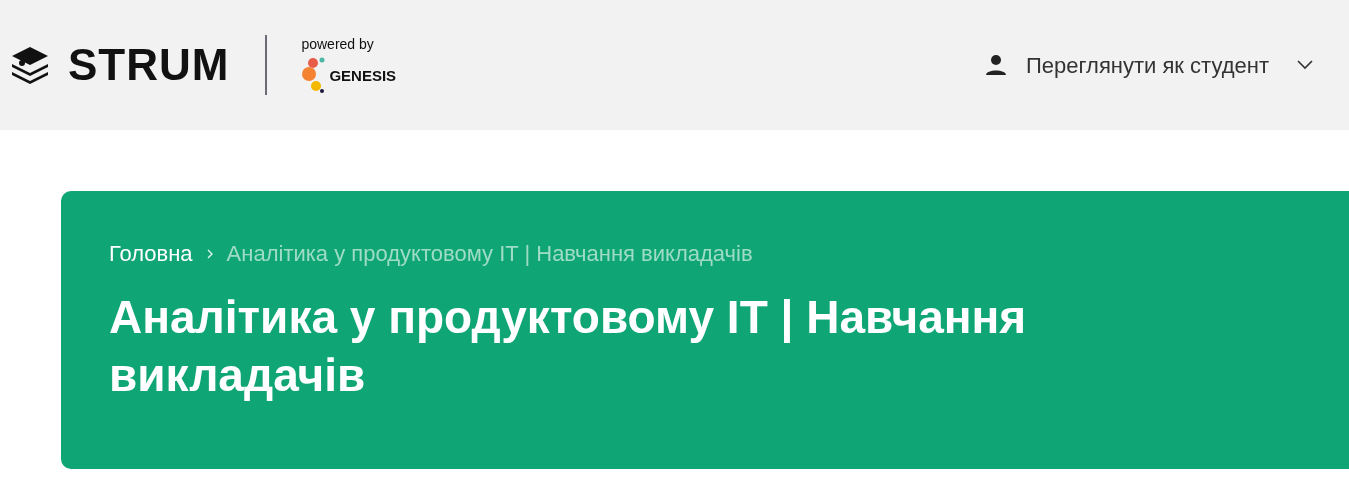 This screenshot has width=1349, height=478. Describe the element at coordinates (489, 253) in the screenshot. I see `breadcrumb-link: Аналітика у продуктовому IT | Навчання викладачів` at that location.